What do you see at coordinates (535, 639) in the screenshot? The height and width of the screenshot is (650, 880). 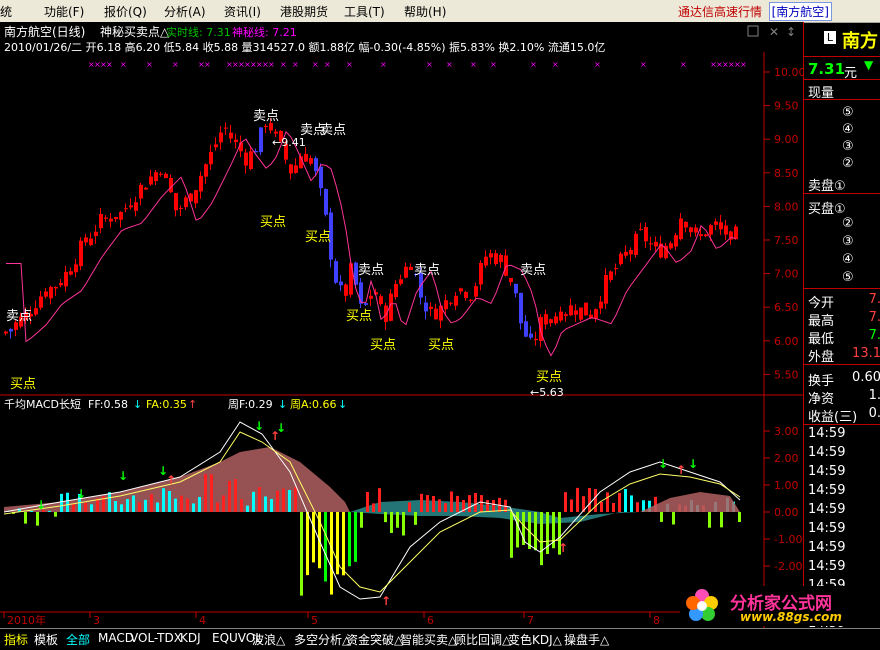 I see `tab-12: 变色KDJ△` at bounding box center [535, 639].